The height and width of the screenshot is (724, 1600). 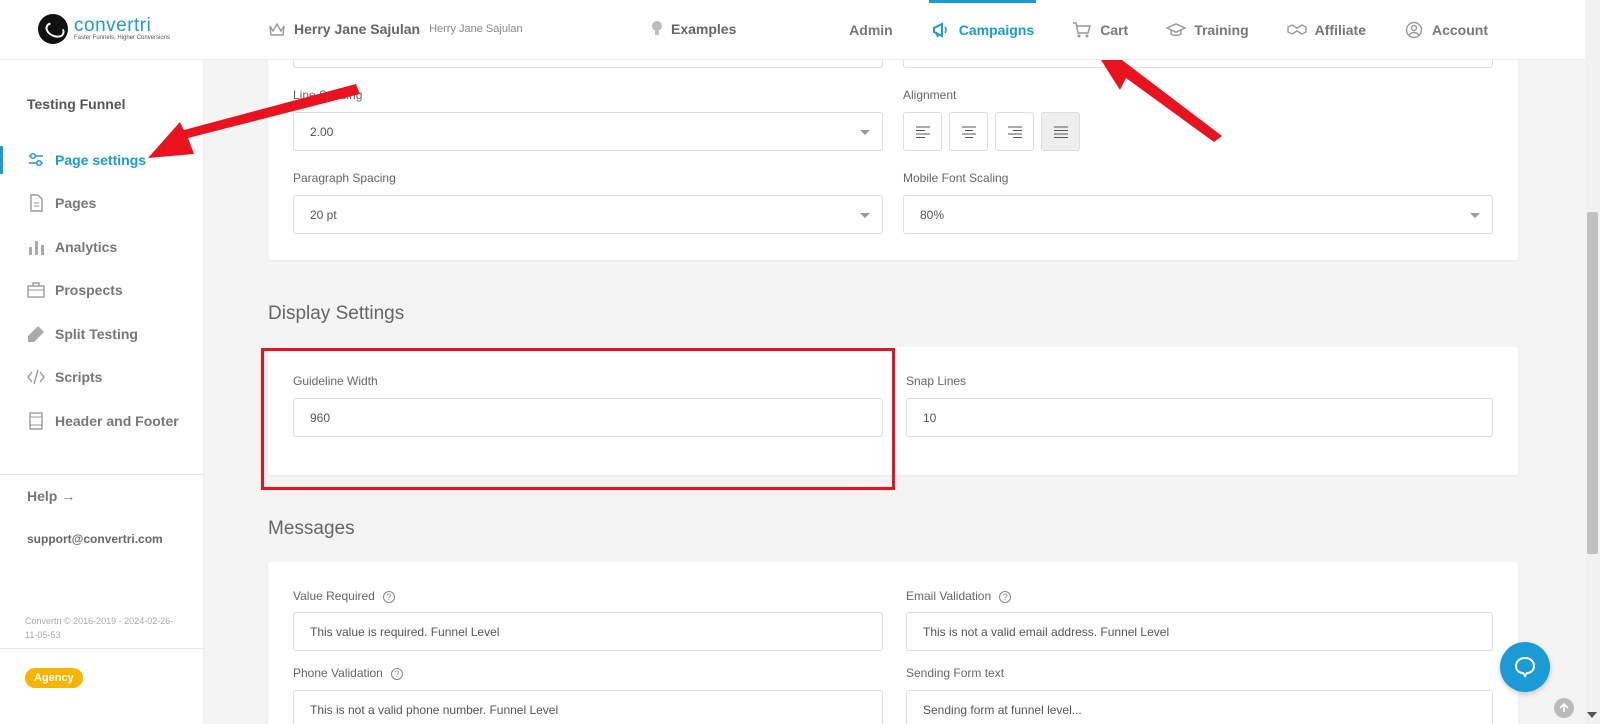 What do you see at coordinates (1460, 30) in the screenshot?
I see `nav-account-label: Account` at bounding box center [1460, 30].